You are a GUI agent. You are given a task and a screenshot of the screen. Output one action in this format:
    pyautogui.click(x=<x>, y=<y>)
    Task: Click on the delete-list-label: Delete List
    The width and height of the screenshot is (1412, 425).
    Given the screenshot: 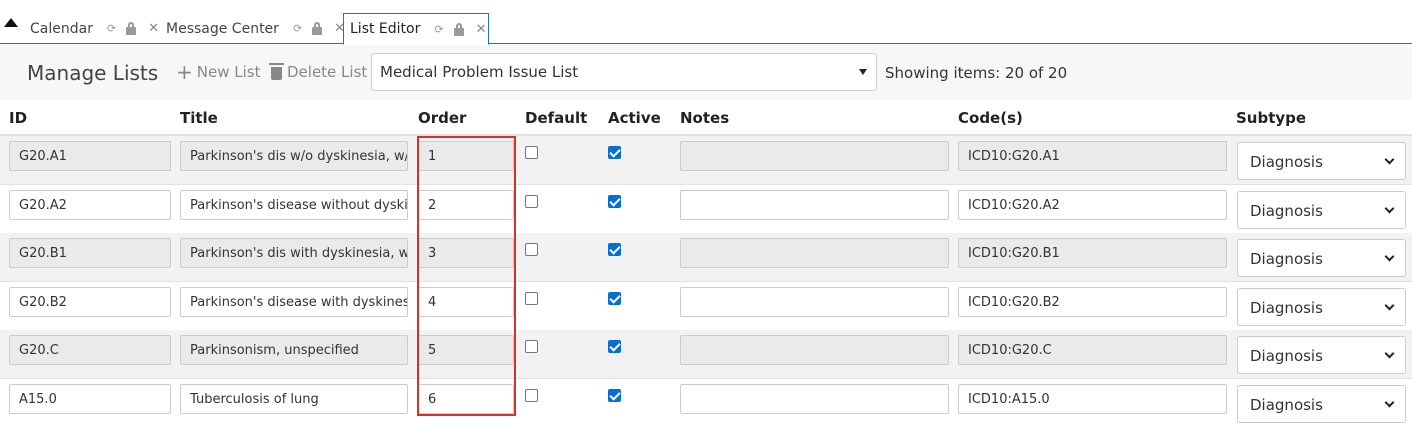 What is the action you would take?
    pyautogui.click(x=327, y=72)
    